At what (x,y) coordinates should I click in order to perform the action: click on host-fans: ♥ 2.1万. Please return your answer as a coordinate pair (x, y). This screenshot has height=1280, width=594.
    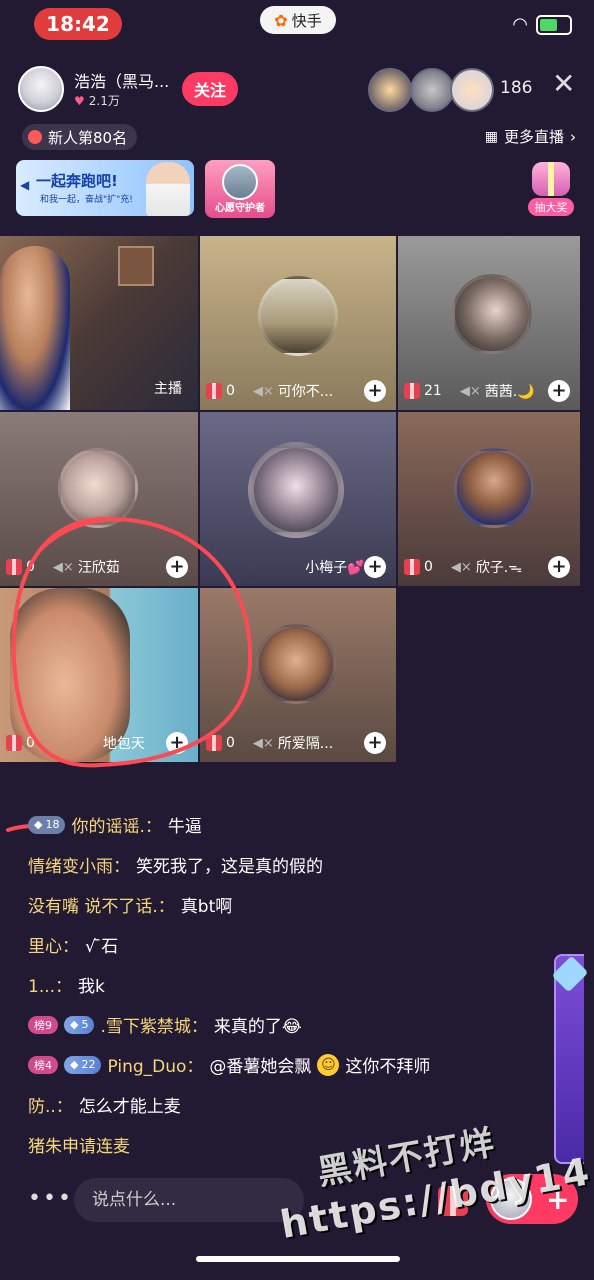
    Looking at the image, I should click on (97, 100).